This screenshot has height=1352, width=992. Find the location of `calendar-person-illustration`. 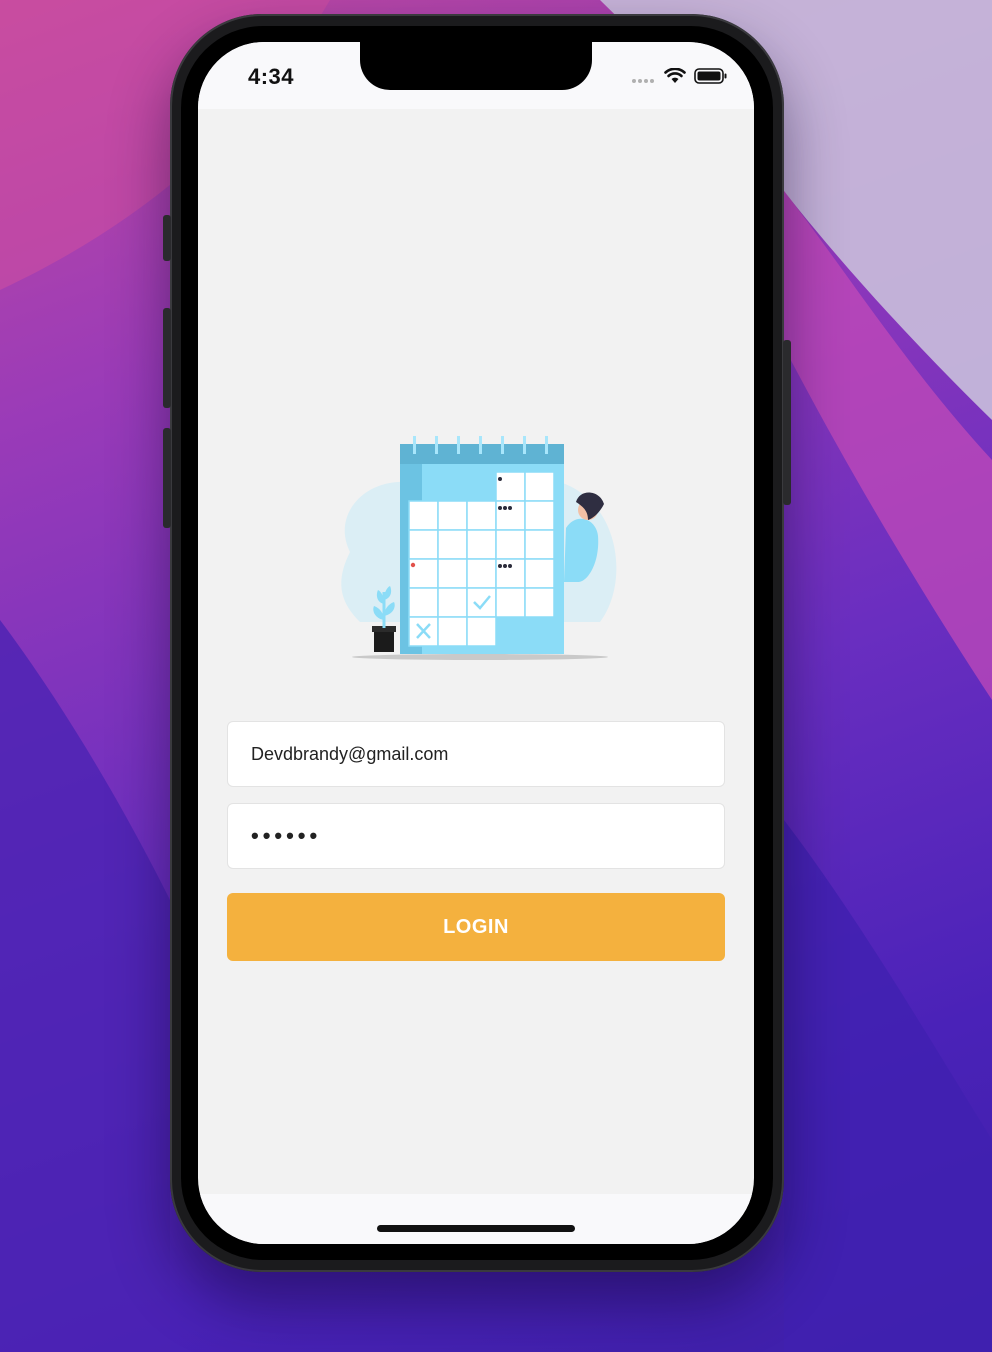

calendar-person-illustration is located at coordinates (475, 547).